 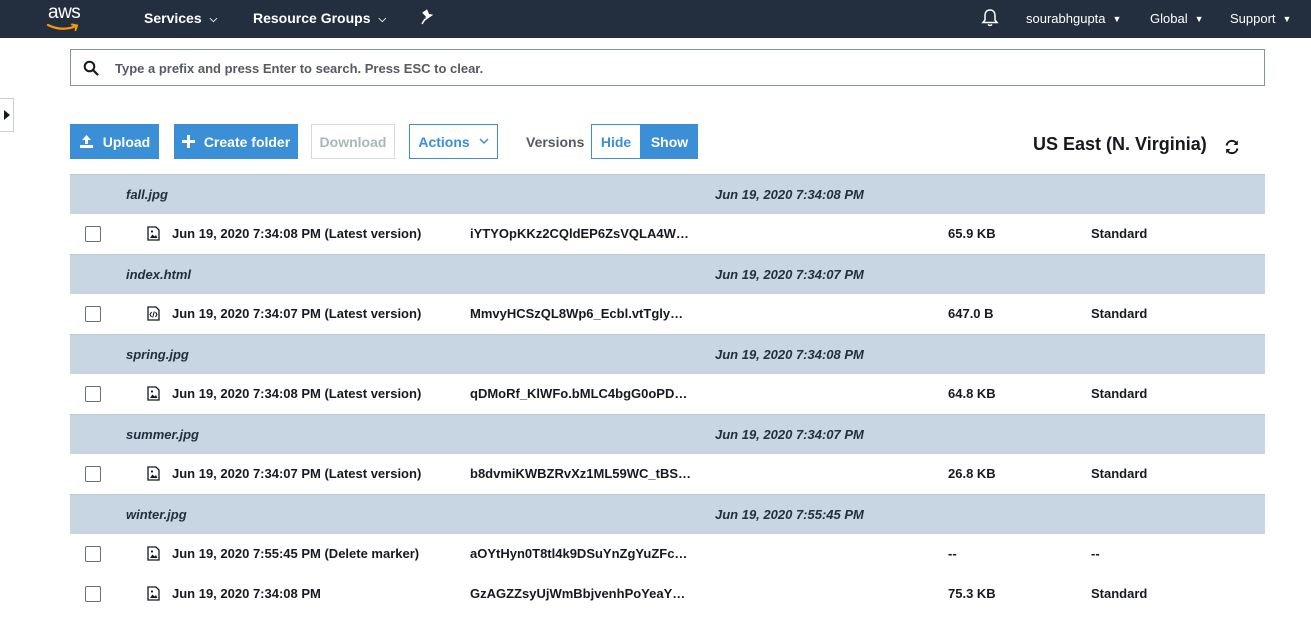 What do you see at coordinates (382, 19) in the screenshot?
I see `chevron-down-icon: ⌵` at bounding box center [382, 19].